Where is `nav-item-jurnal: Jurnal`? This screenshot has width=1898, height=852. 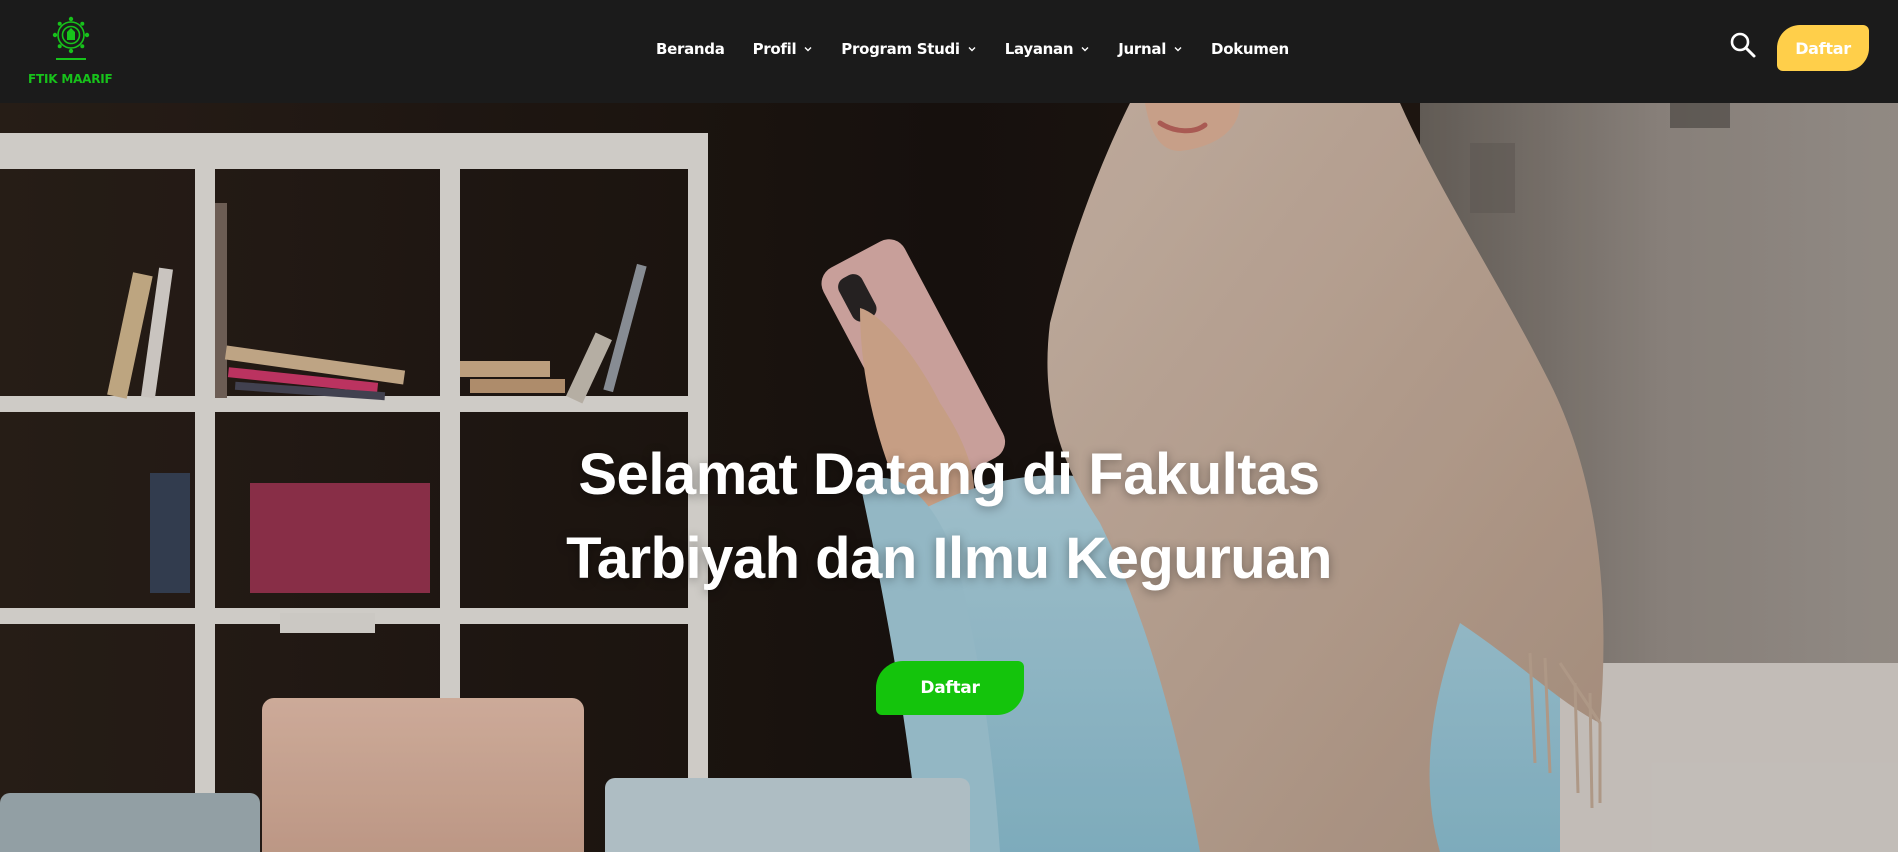 nav-item-jurnal: Jurnal is located at coordinates (1150, 49).